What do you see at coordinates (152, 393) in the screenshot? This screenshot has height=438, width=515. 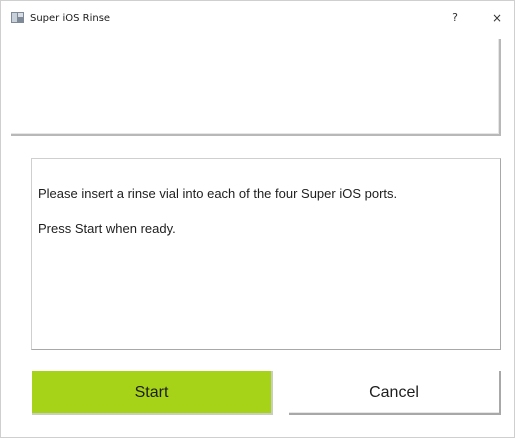 I see `start-button: Start` at bounding box center [152, 393].